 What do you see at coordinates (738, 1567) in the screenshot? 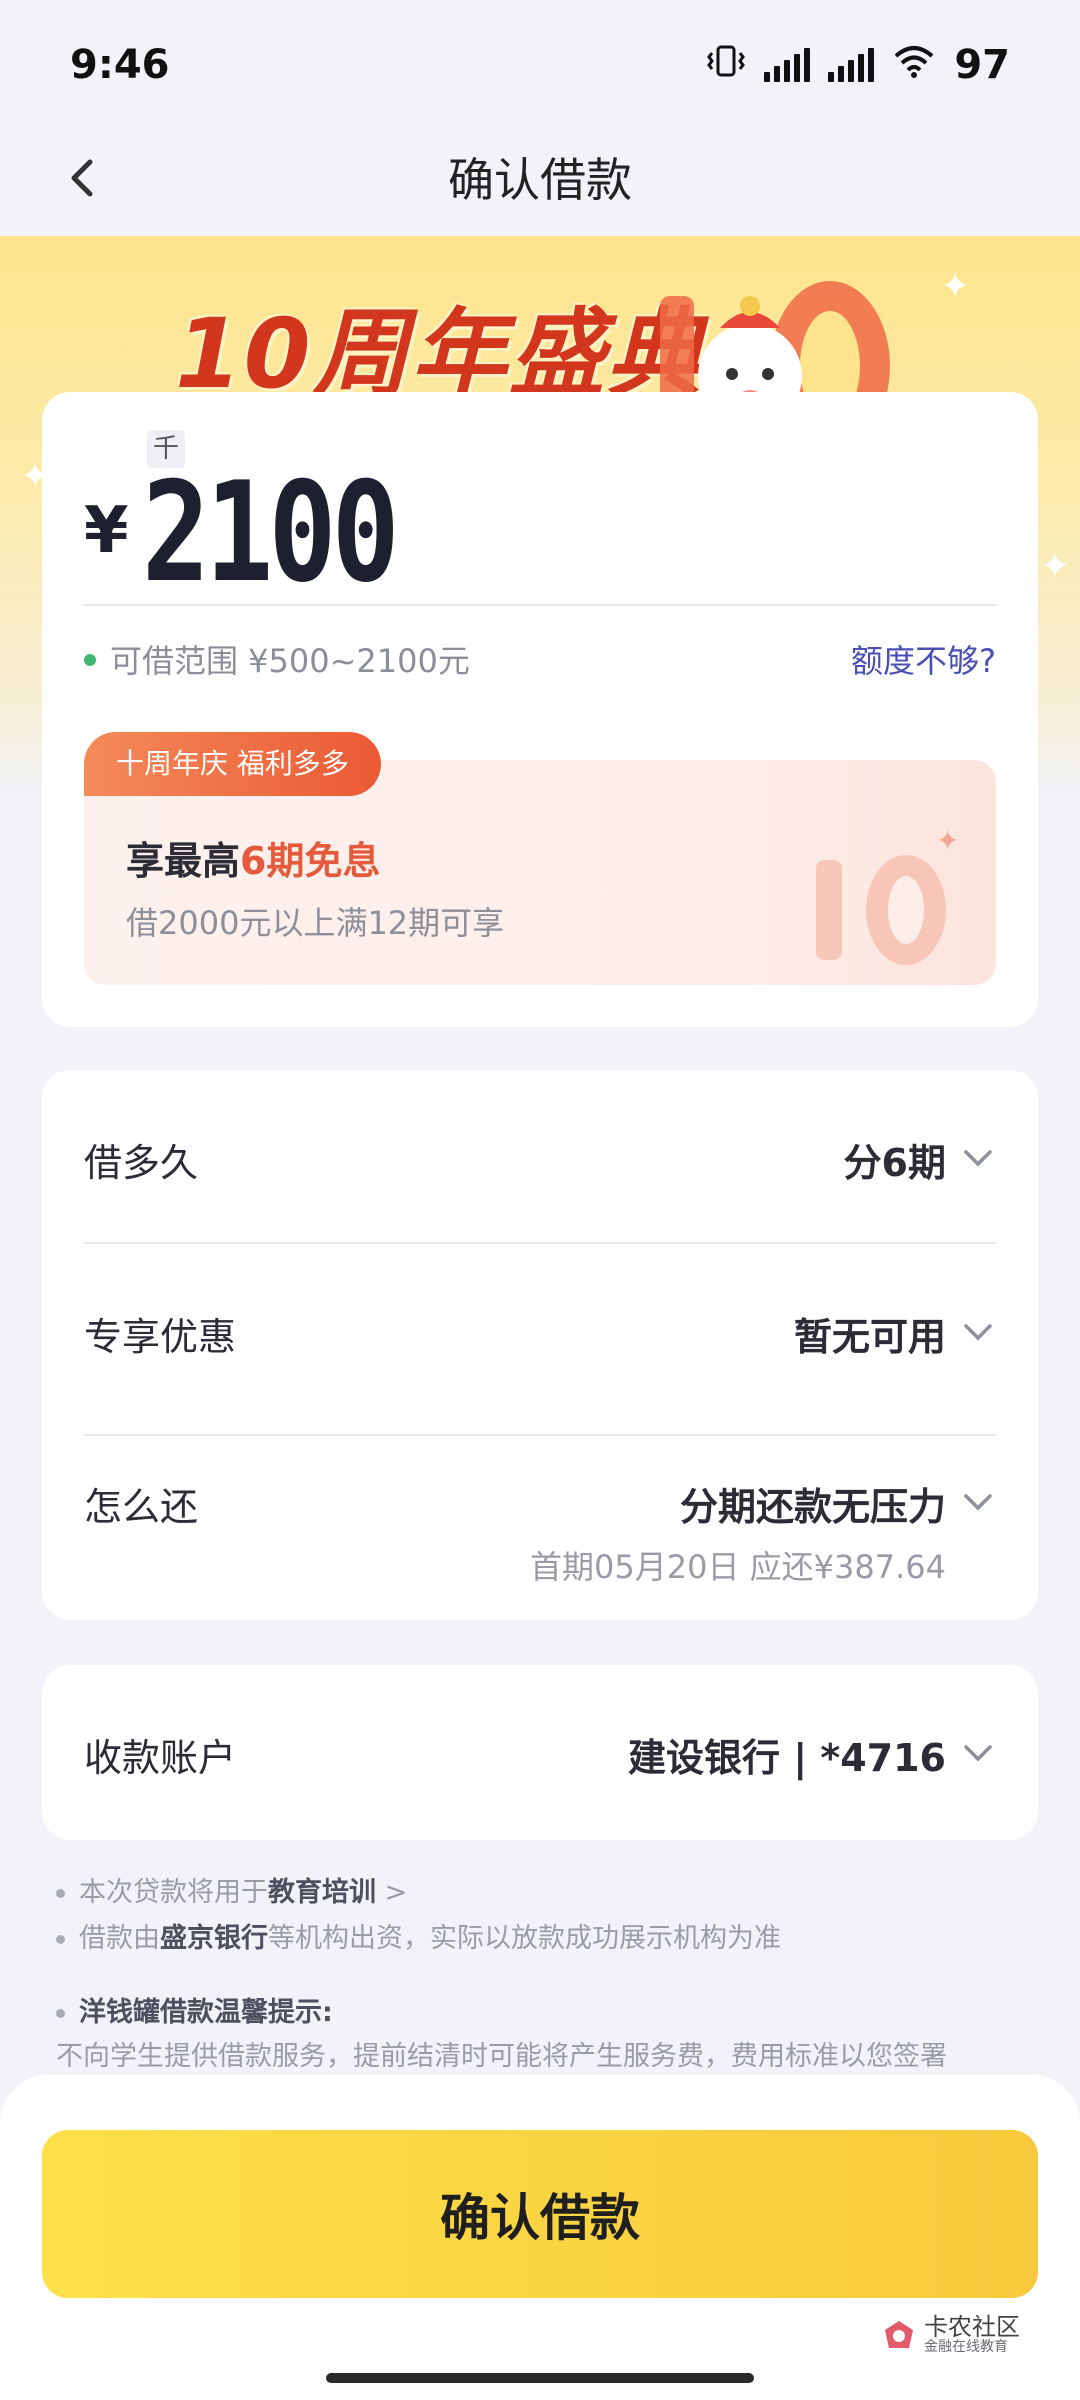
I see `first-repayment-text: 首期05月20日 应还¥387.64` at bounding box center [738, 1567].